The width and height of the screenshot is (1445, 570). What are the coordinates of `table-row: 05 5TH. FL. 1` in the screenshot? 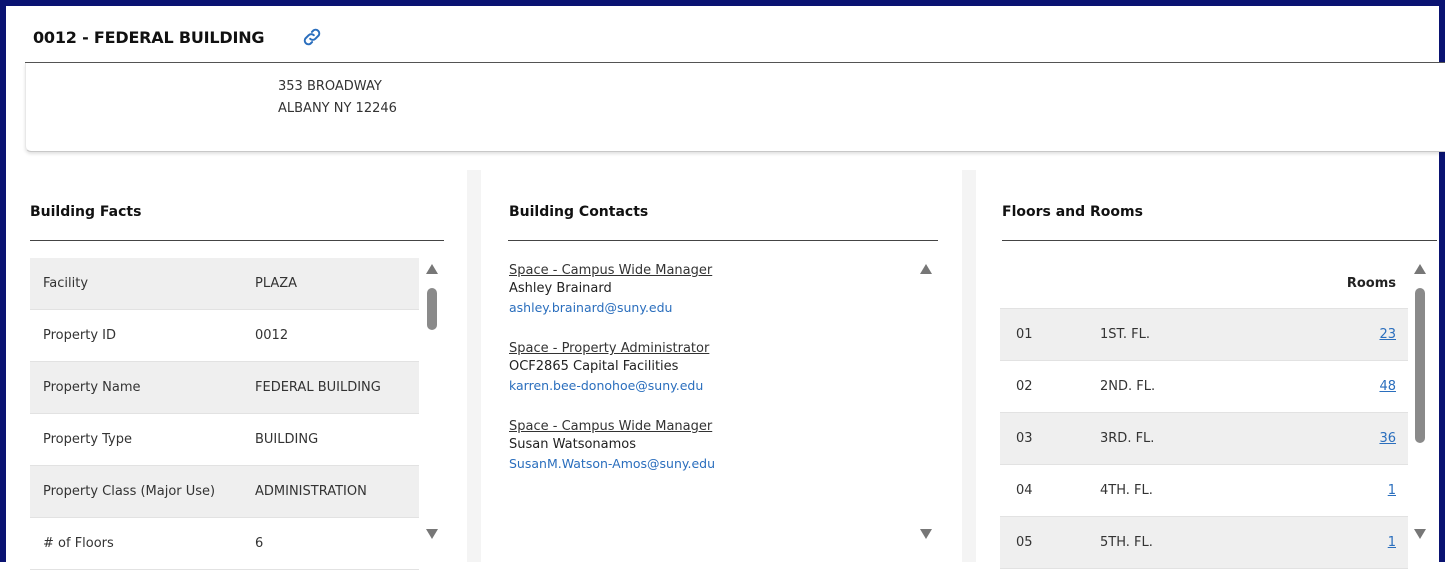 It's located at (1204, 543).